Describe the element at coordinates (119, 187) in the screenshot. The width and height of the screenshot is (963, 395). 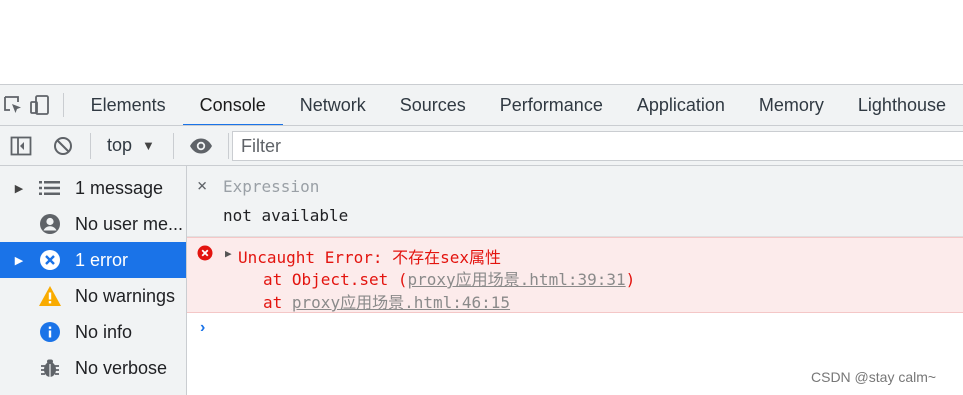
I see `sidebar-item-label: 1 message` at that location.